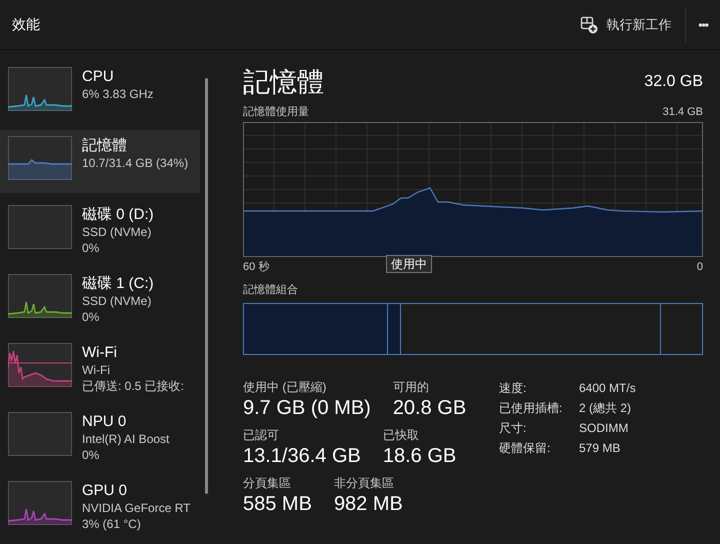  What do you see at coordinates (513, 388) in the screenshot?
I see `spec-label: 速度:` at bounding box center [513, 388].